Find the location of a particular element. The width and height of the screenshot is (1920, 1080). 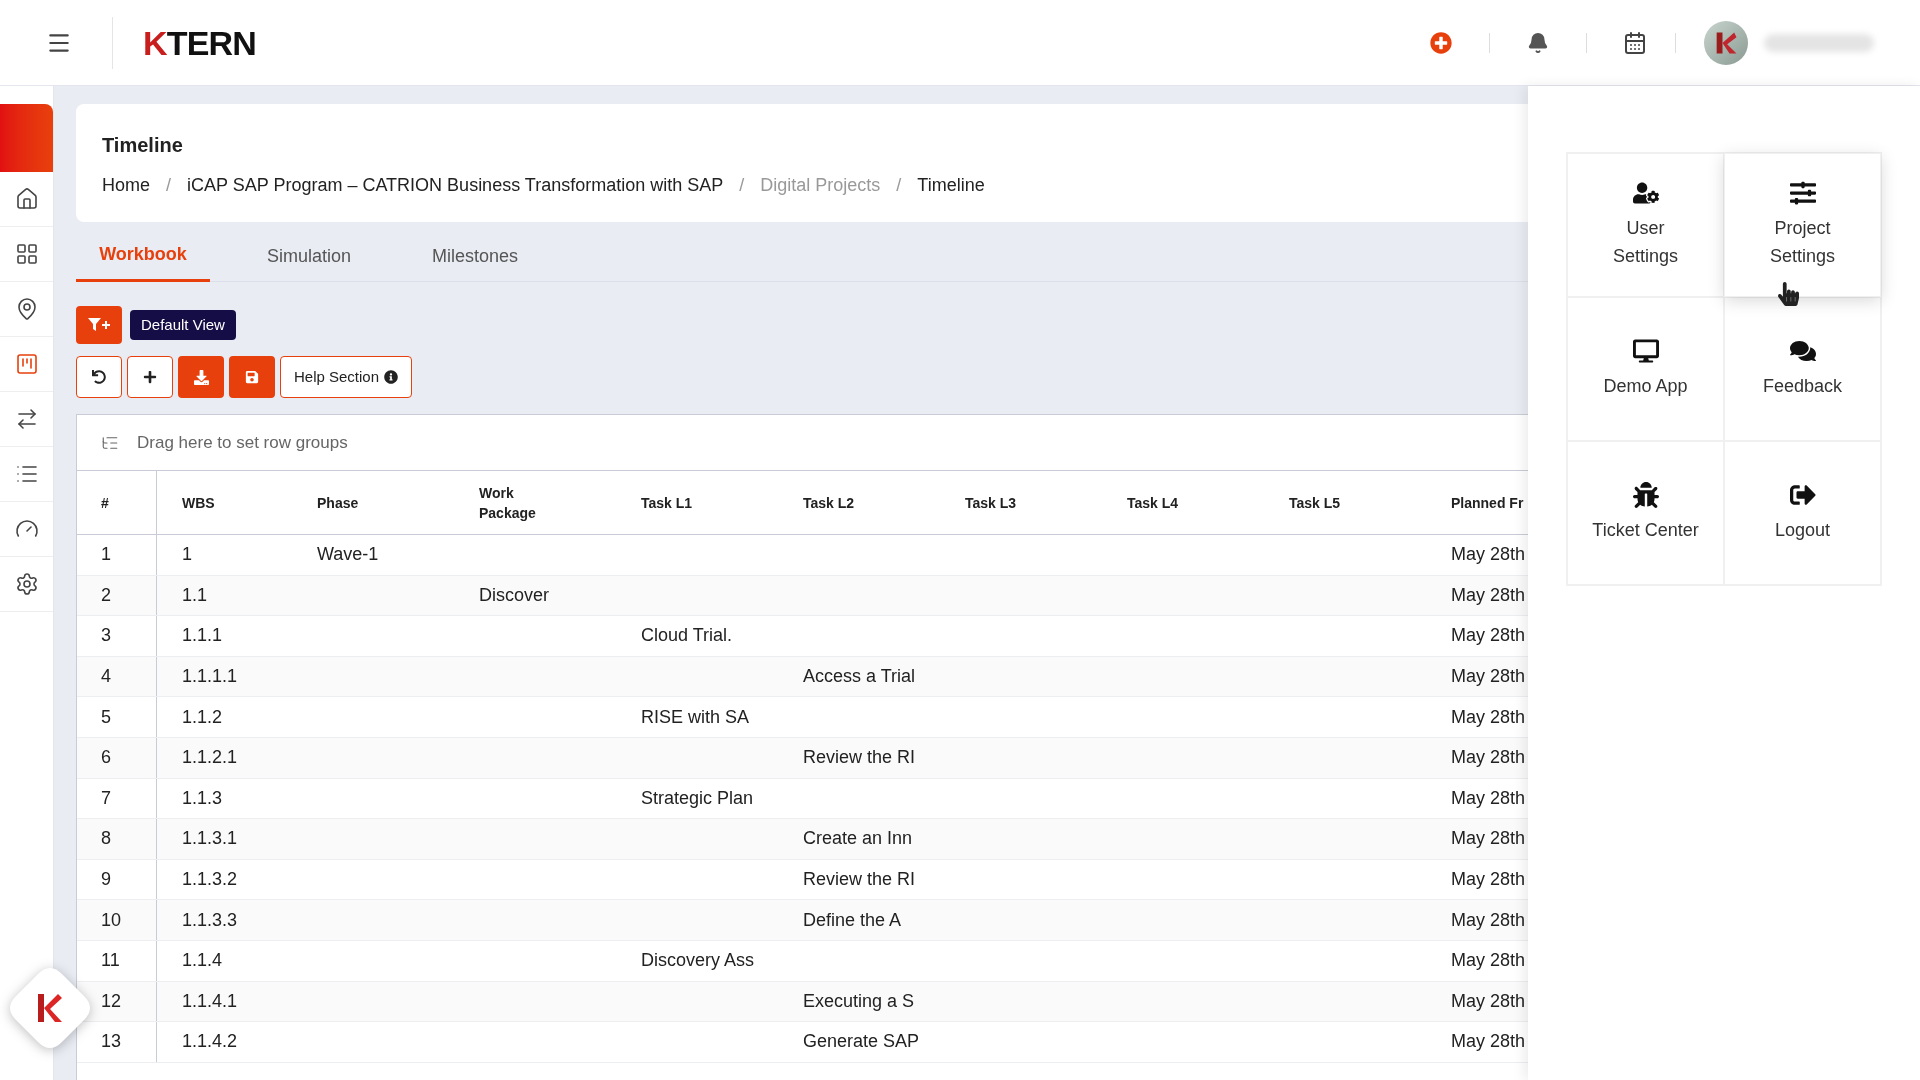

add-filter-button is located at coordinates (99, 325).